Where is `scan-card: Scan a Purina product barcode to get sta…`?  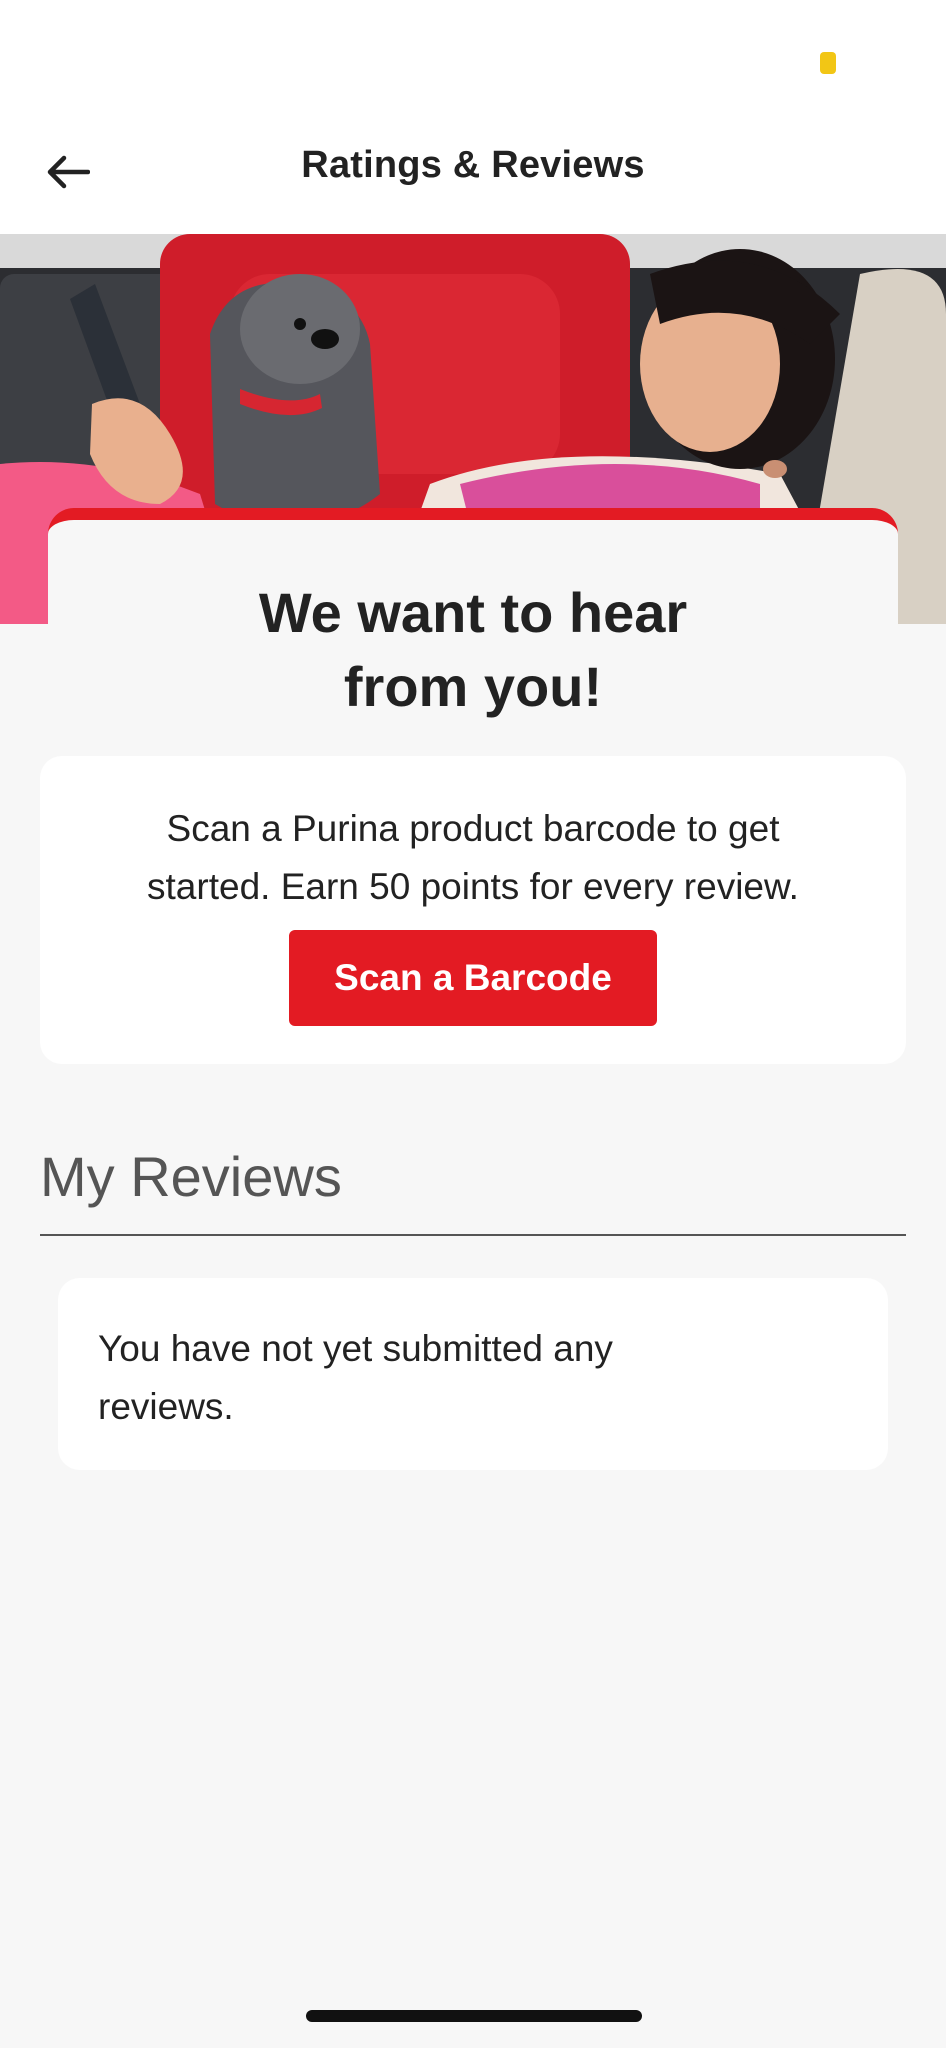
scan-card: Scan a Purina product barcode to get sta… is located at coordinates (473, 910).